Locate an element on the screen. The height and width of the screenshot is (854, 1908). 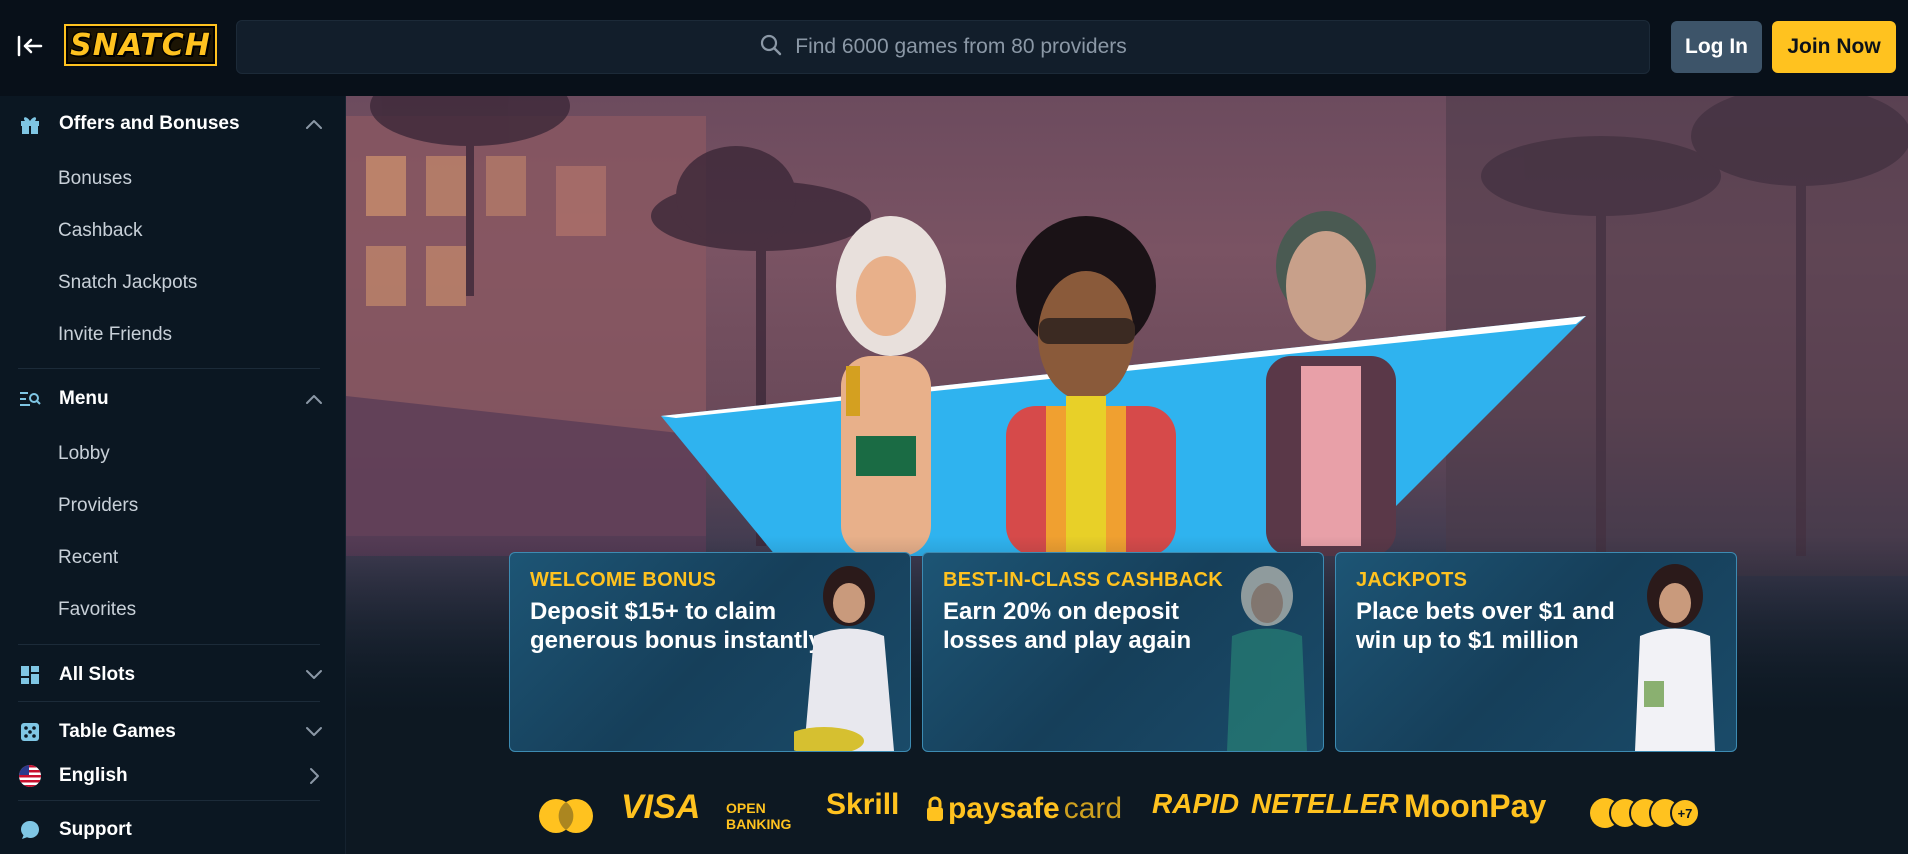
sidebar-item-invite-friends: Invite Friends is located at coordinates (115, 335).